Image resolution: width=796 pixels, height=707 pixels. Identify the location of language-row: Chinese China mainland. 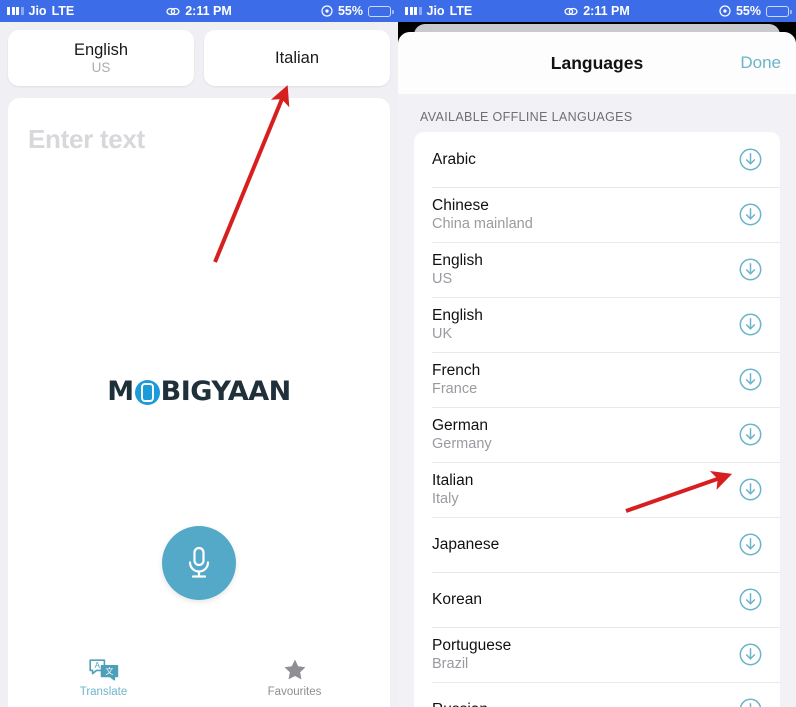
(597, 214).